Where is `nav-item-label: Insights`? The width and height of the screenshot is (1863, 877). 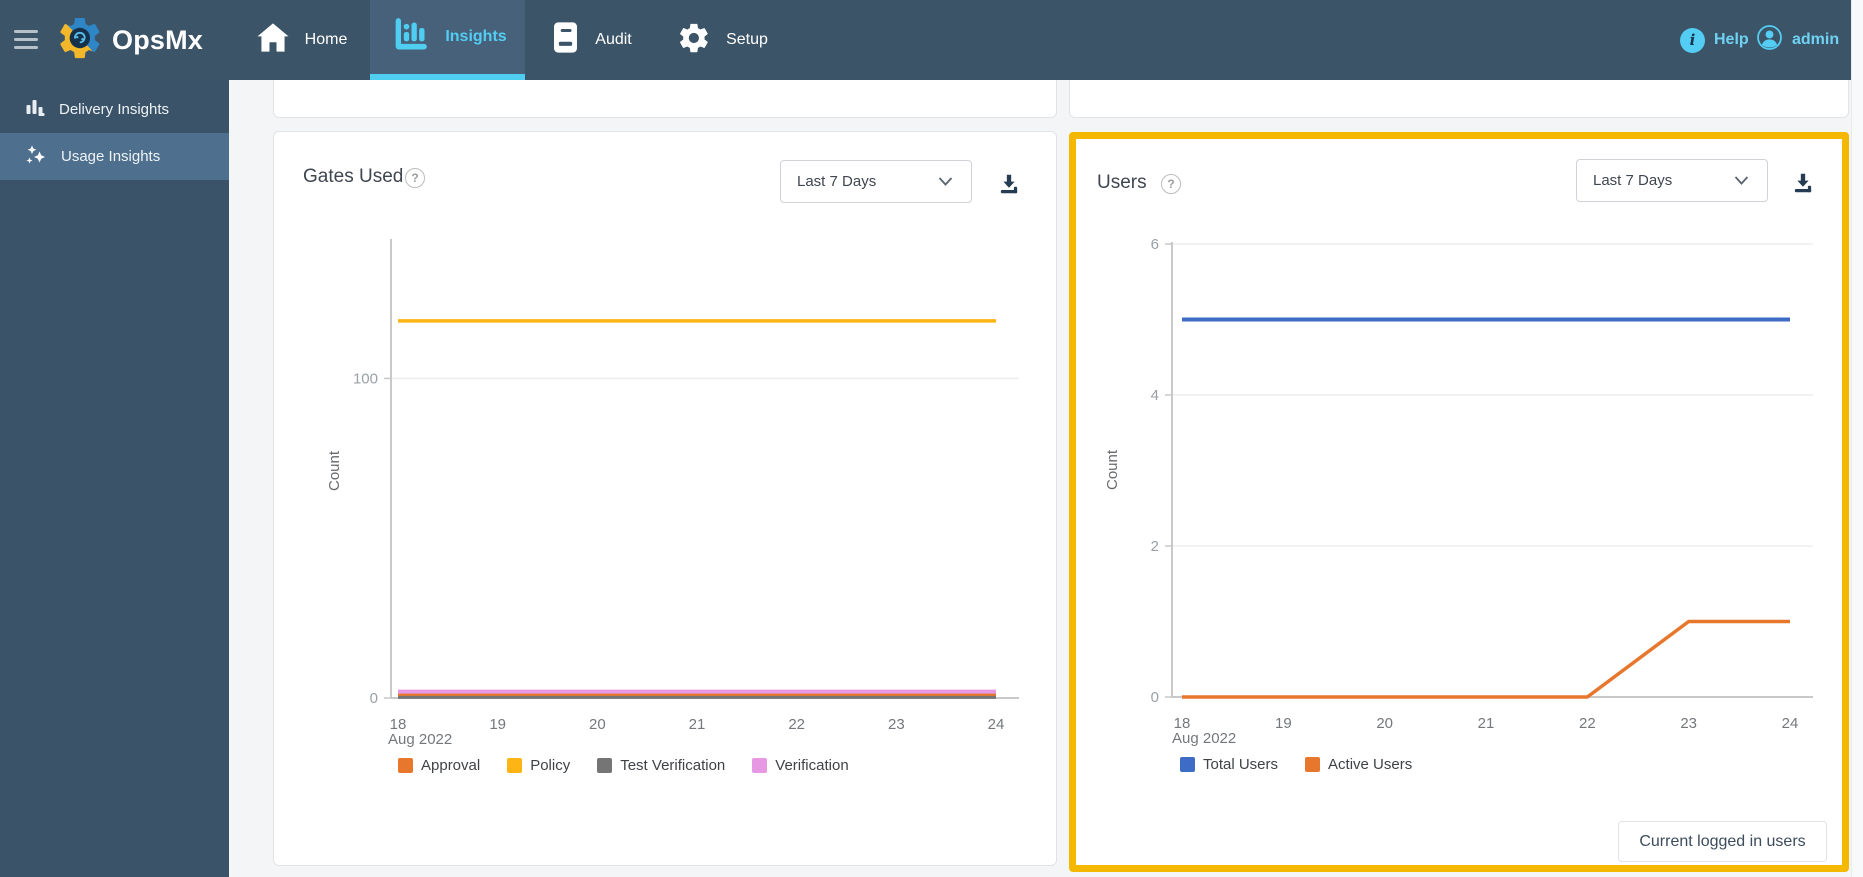 nav-item-label: Insights is located at coordinates (476, 36).